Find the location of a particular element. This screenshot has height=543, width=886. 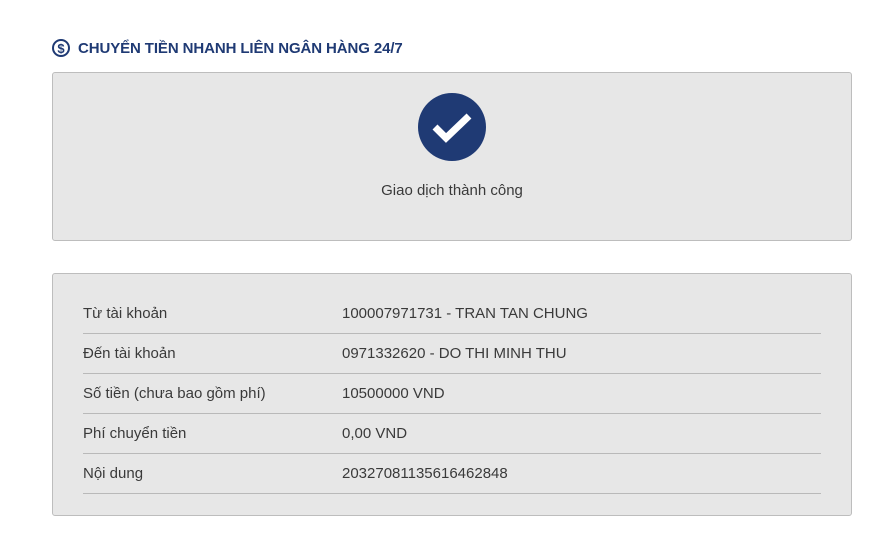

page-title: CHUYỂN TIỀN NHANH LIÊN NGÂN HÀNG 24/7 is located at coordinates (240, 48).